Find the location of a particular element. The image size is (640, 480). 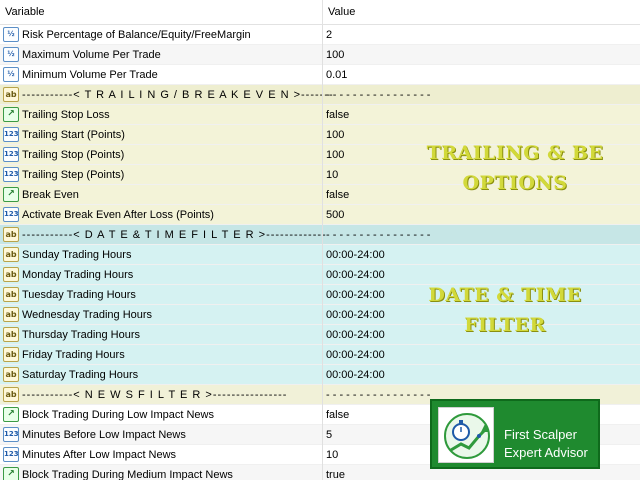

variable-name: Maximum Volume Per Trade is located at coordinates (91, 55).